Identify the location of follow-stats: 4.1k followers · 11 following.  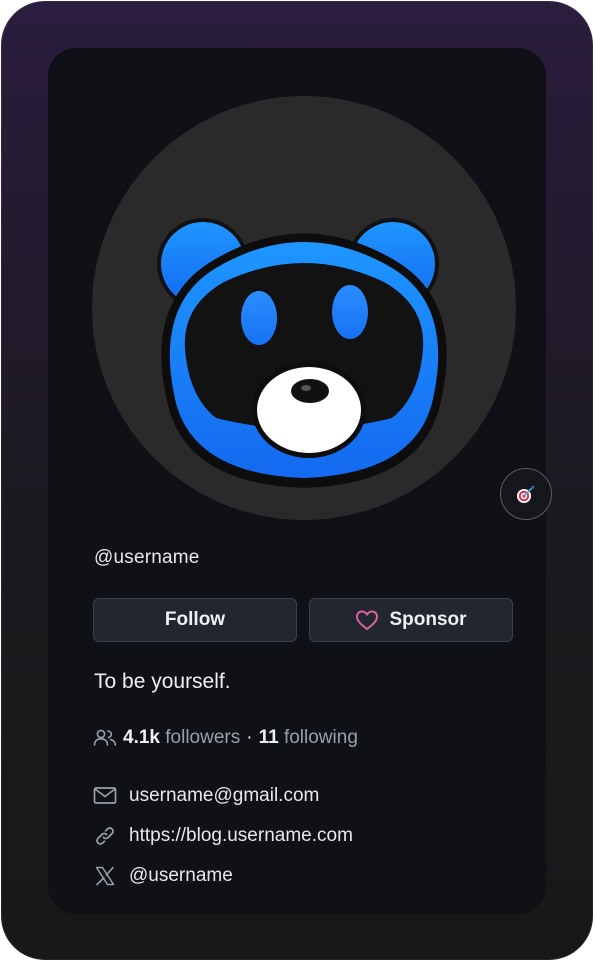
(225, 737).